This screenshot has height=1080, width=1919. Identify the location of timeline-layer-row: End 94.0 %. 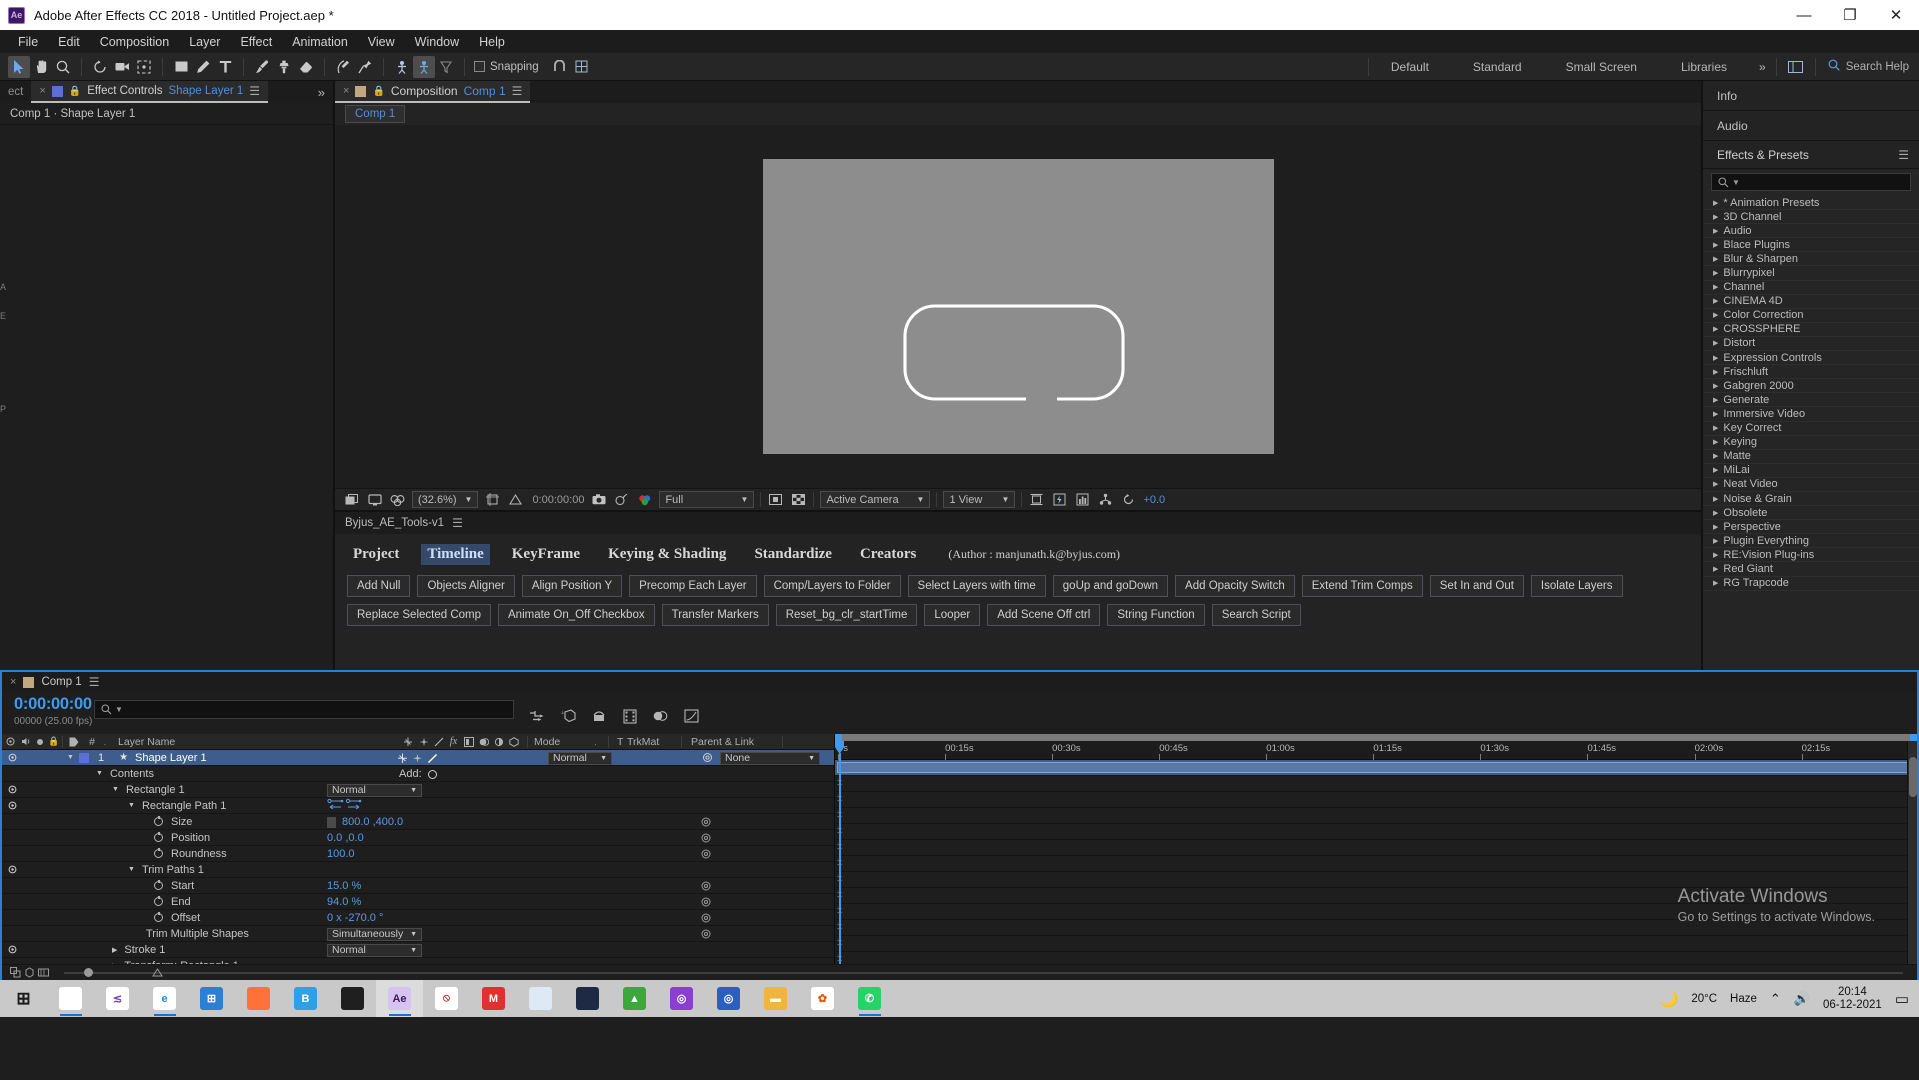
(418, 902).